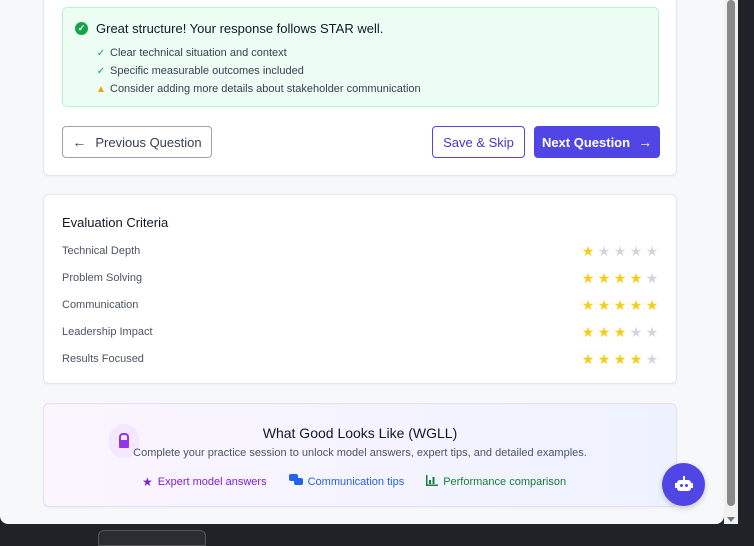  Describe the element at coordinates (586, 142) in the screenshot. I see `next-question-label: Next Question` at that location.